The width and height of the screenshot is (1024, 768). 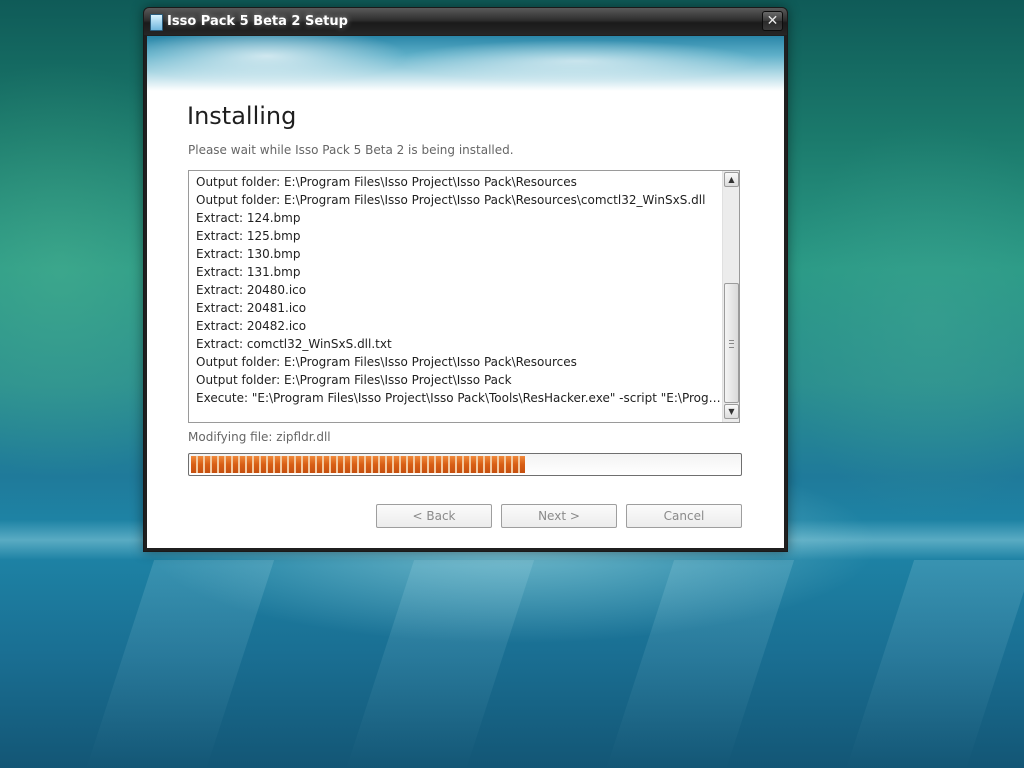 I want to click on install-progress-bar, so click(x=465, y=464).